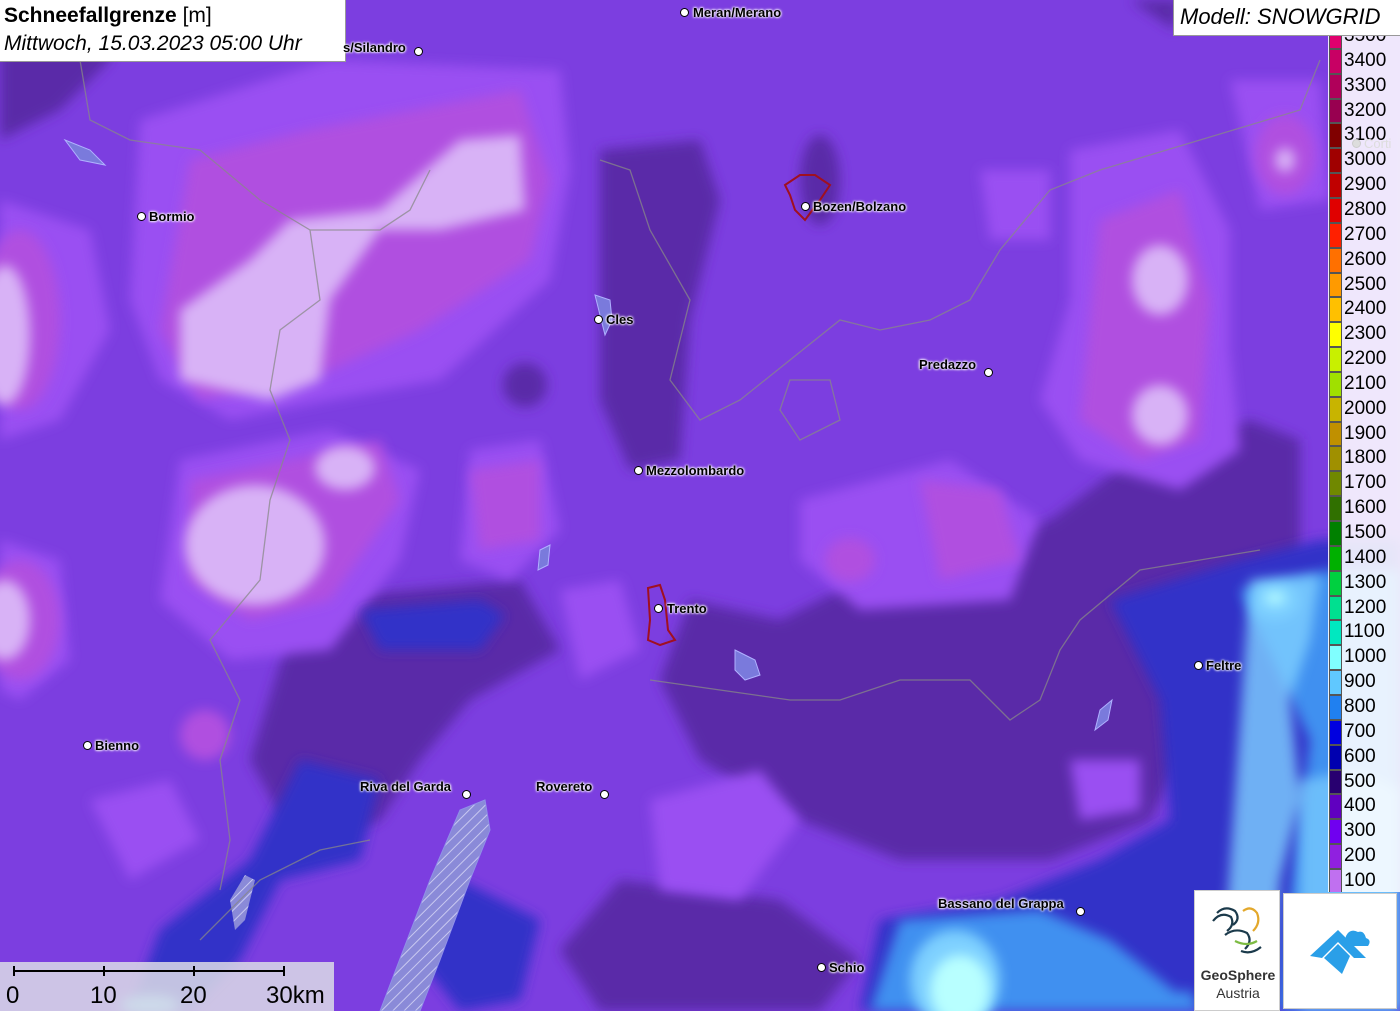 The width and height of the screenshot is (1400, 1011). I want to click on legend-row: 2400, so click(1364, 310).